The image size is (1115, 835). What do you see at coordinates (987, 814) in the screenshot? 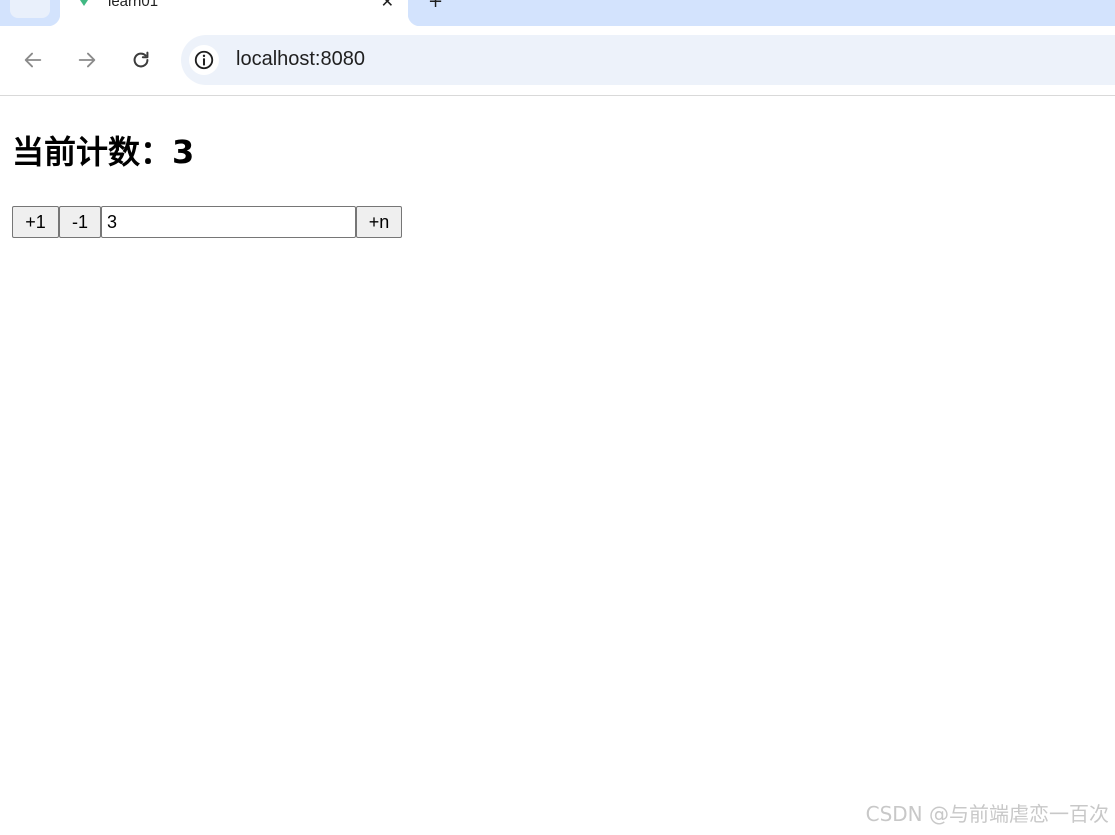
I see `watermark: CSDN @与前端虐恋一百次` at bounding box center [987, 814].